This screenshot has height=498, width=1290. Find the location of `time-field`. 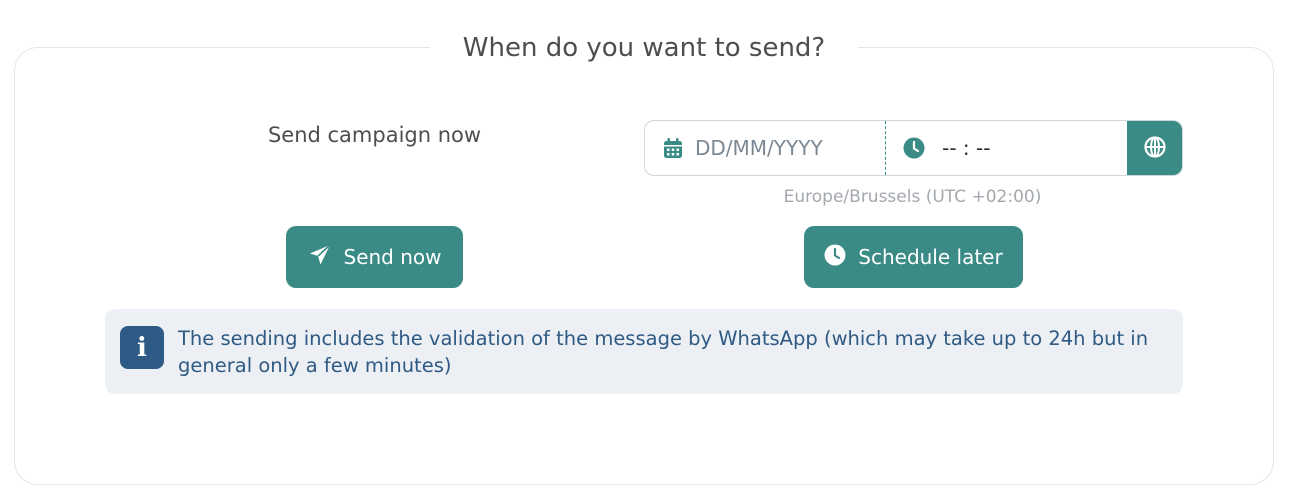

time-field is located at coordinates (1006, 148).